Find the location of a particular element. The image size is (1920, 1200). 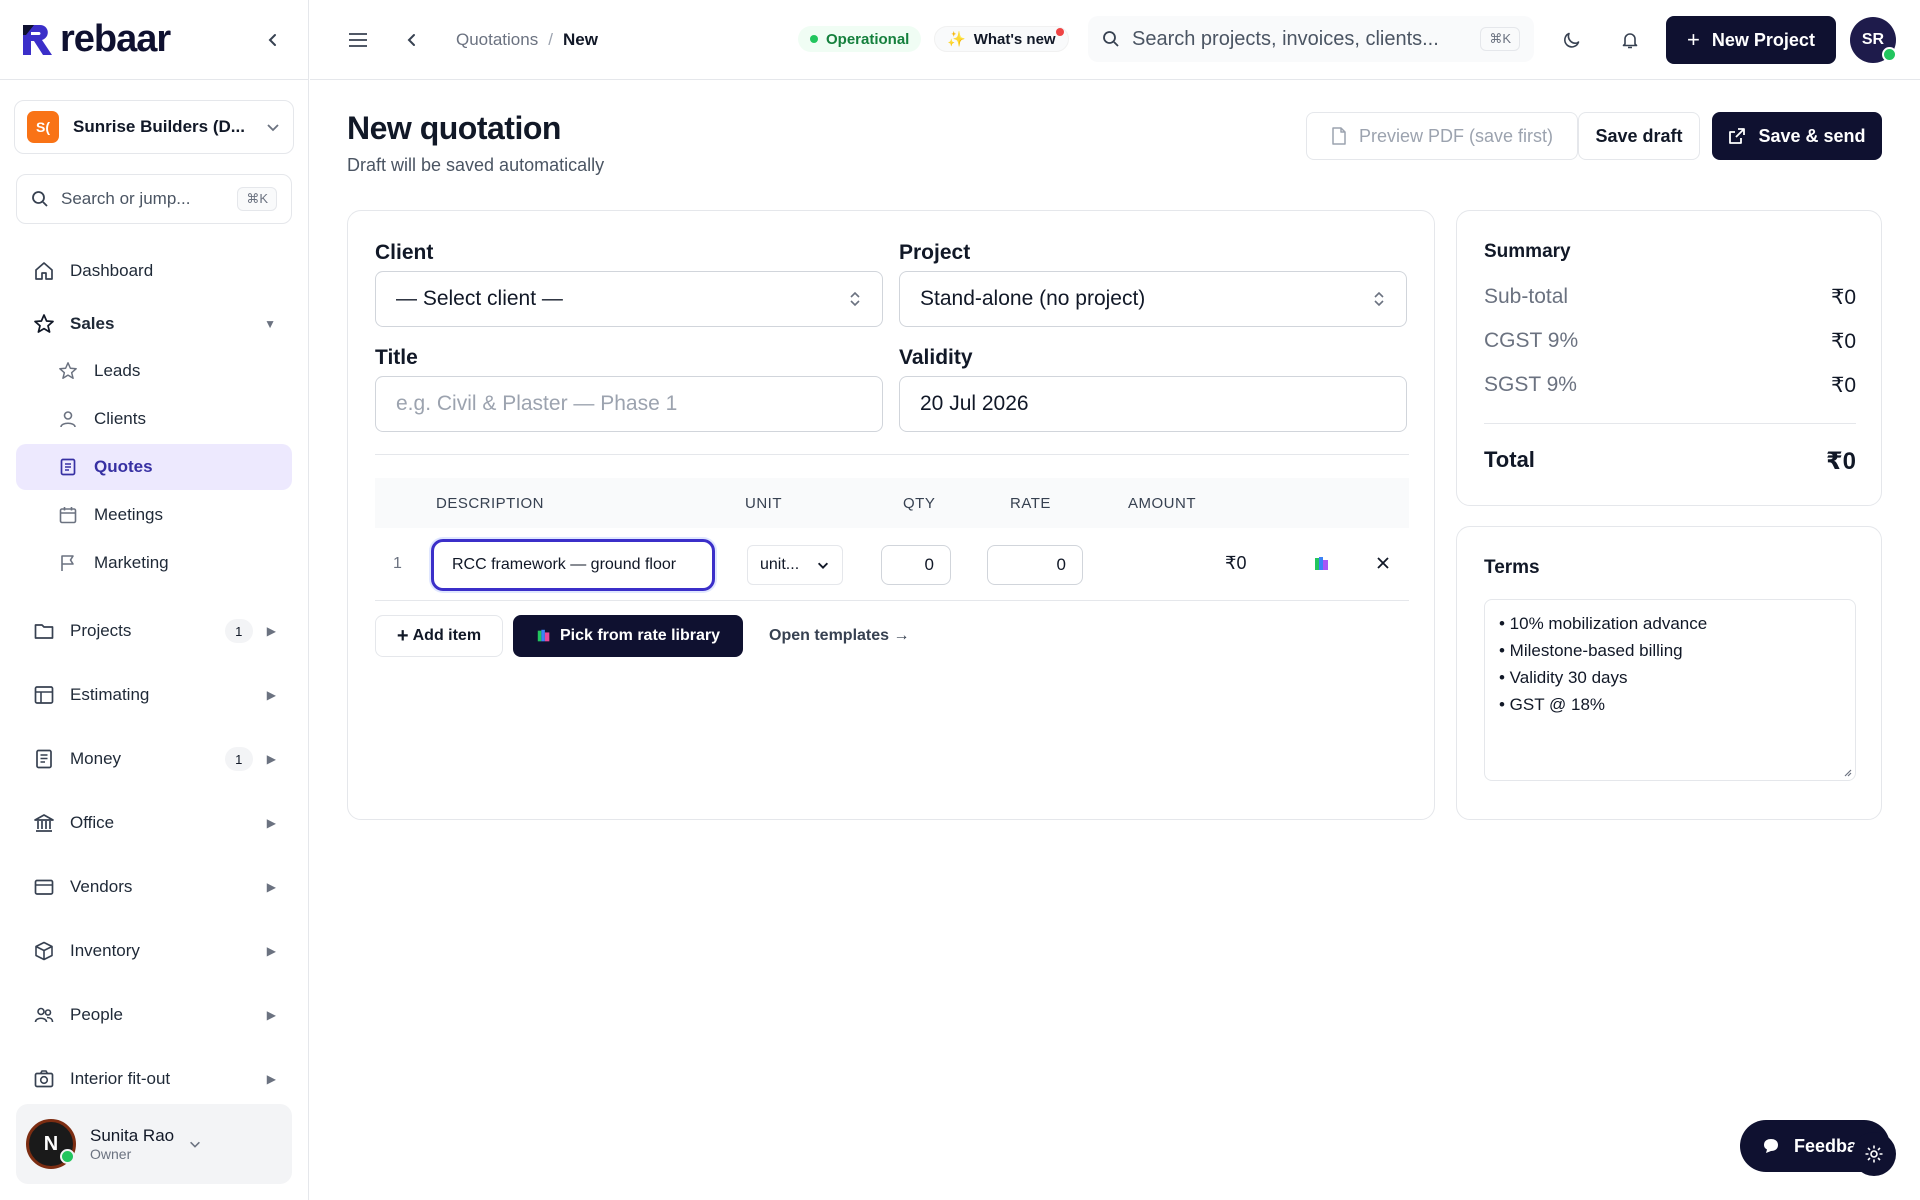

receipt-icon is located at coordinates (44, 759).